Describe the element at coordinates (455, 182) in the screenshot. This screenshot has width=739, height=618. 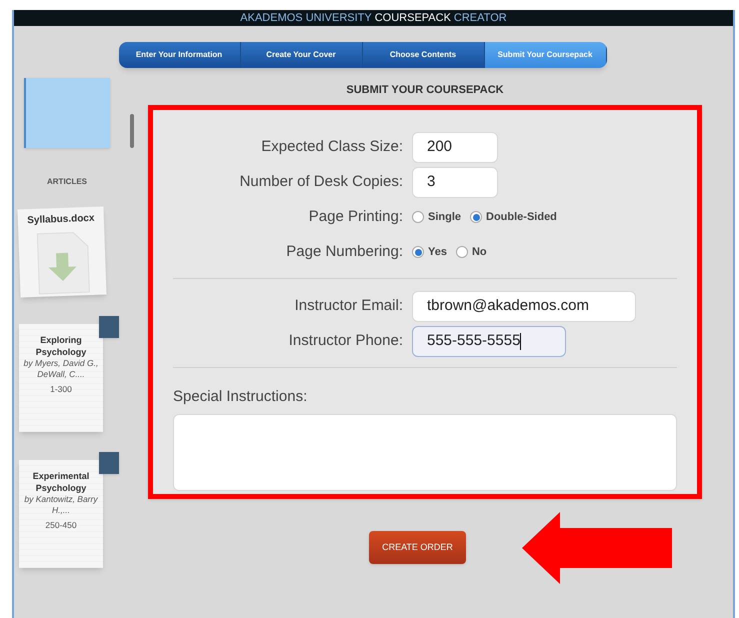
I see `input-field: 3` at that location.